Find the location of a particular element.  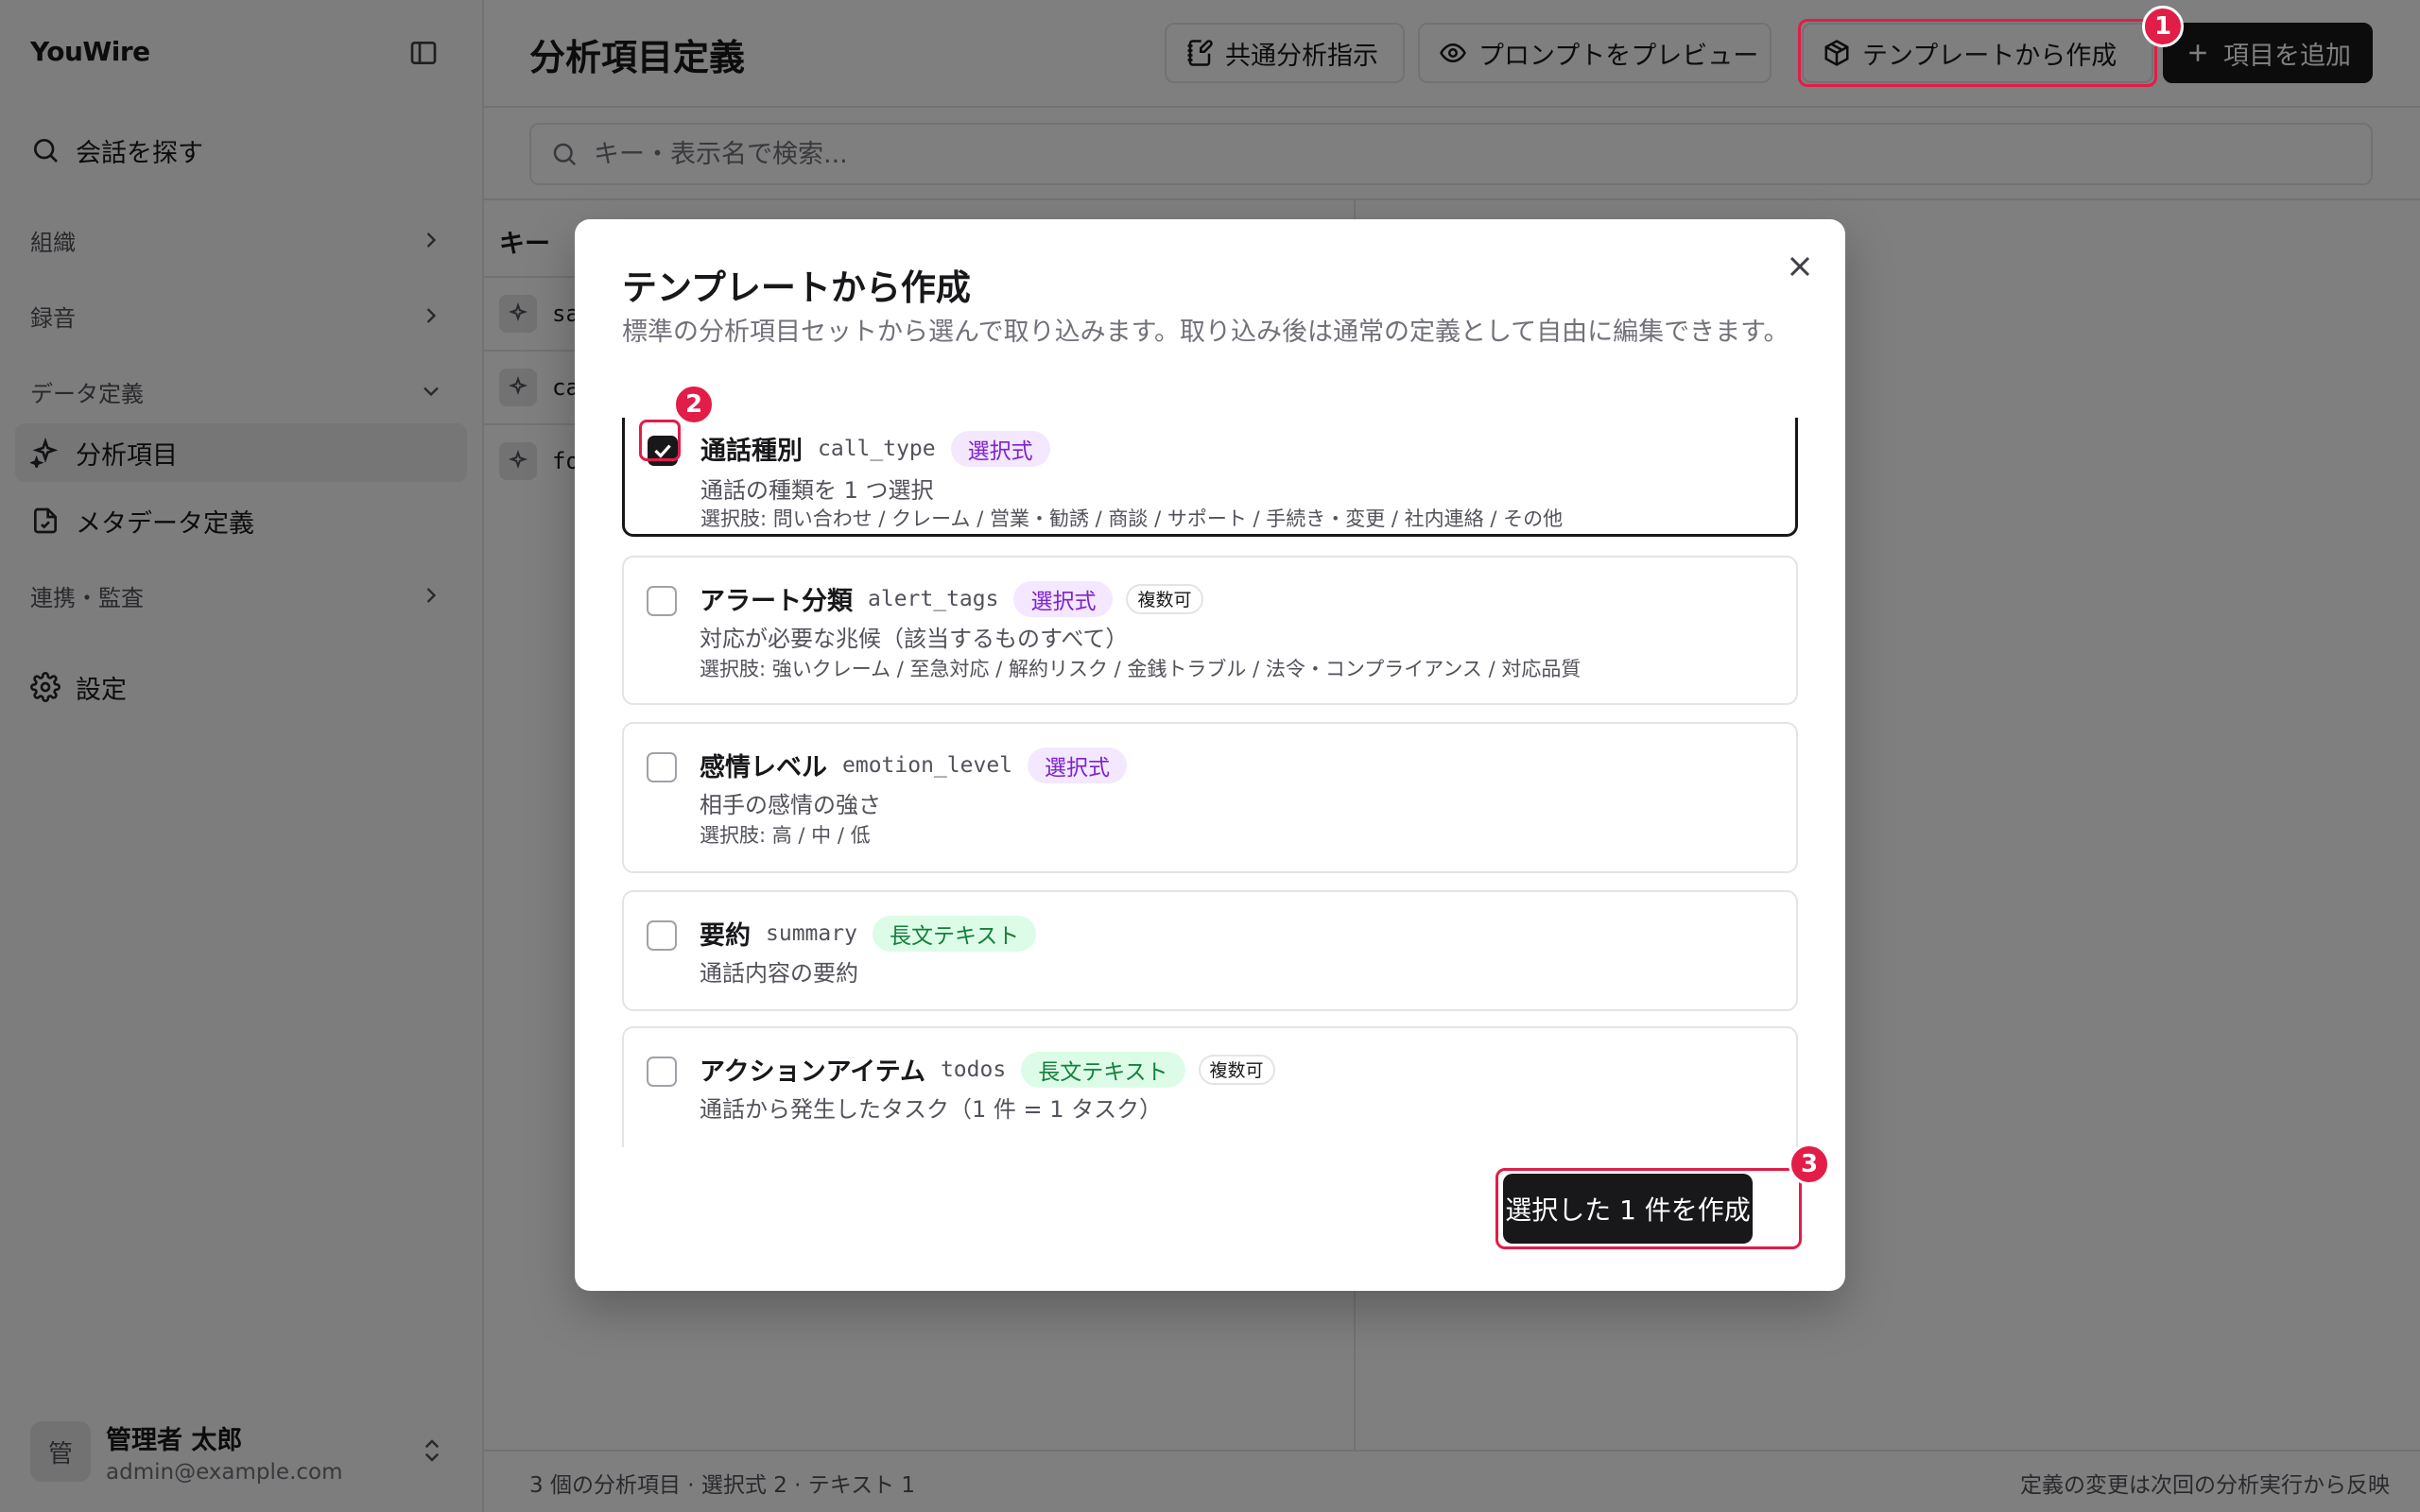

template-description: 通話から発生したタスク（1 件 = 1 タスク） is located at coordinates (931, 1109).